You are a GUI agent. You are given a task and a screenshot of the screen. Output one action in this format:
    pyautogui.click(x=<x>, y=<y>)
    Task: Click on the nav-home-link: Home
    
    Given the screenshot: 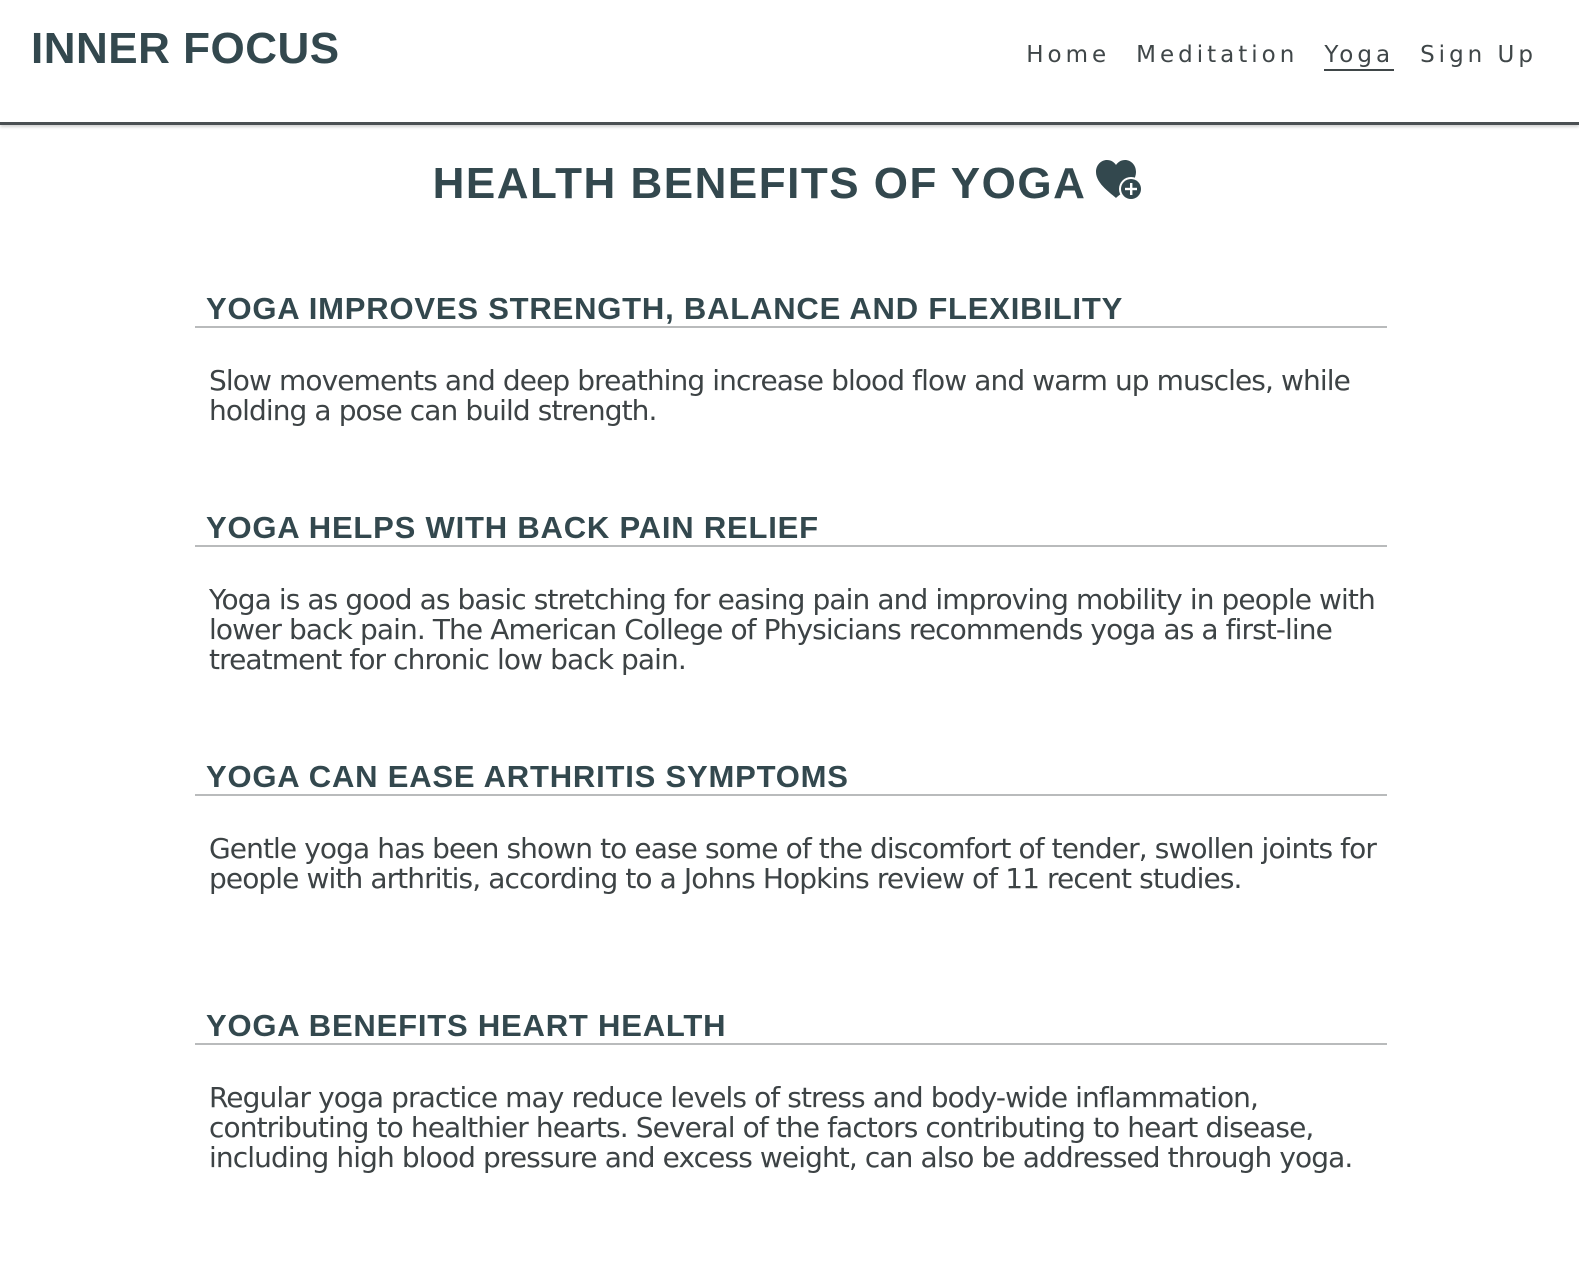 What is the action you would take?
    pyautogui.click(x=1068, y=56)
    